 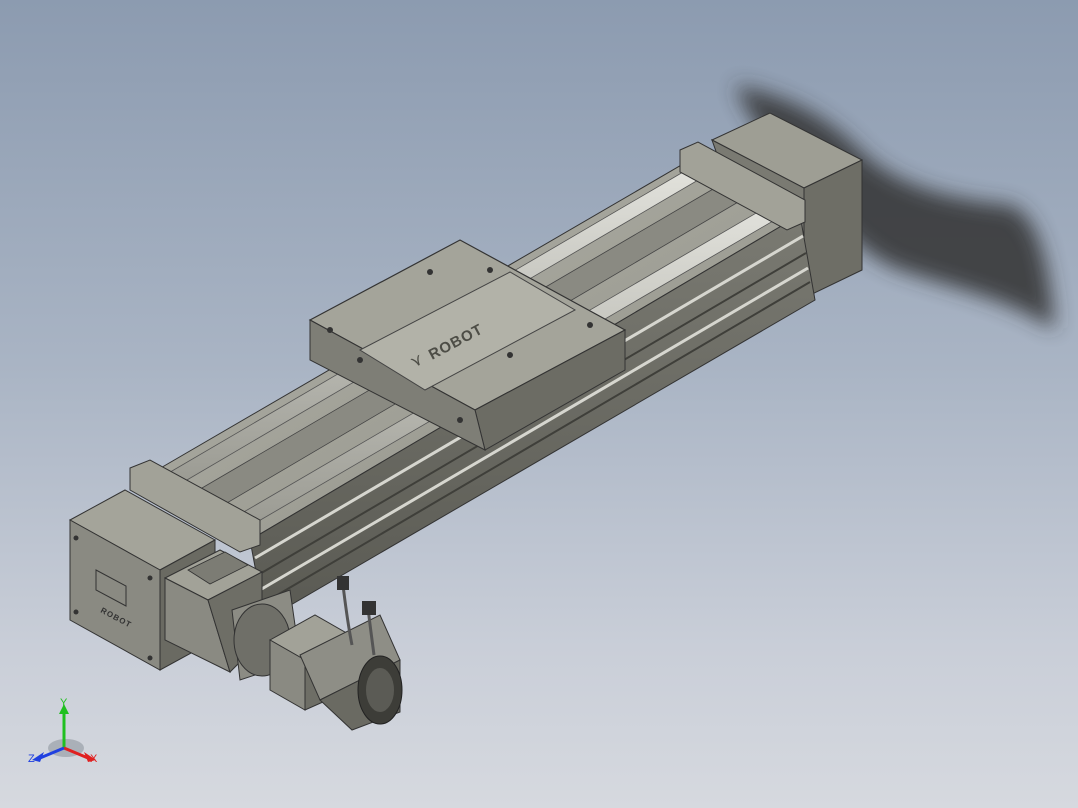 I want to click on triad-x-label: X, so click(x=94, y=759).